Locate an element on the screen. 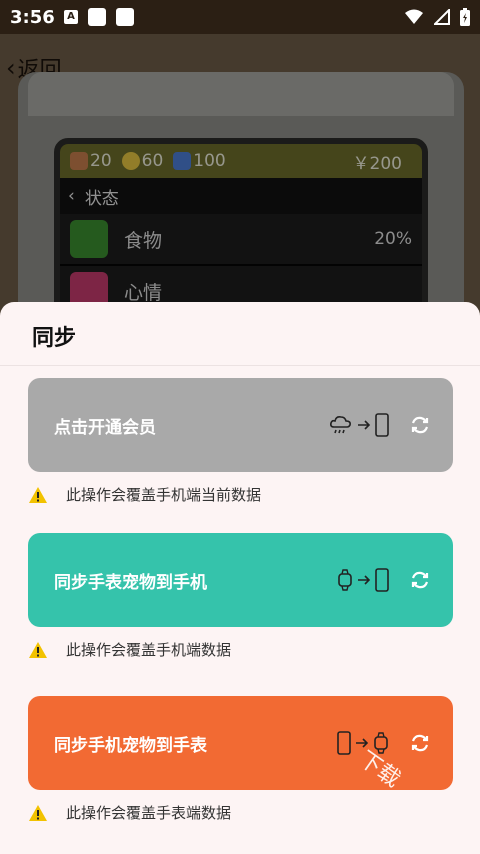 The width and height of the screenshot is (480, 854). app-notification-icon: A is located at coordinates (71, 17).